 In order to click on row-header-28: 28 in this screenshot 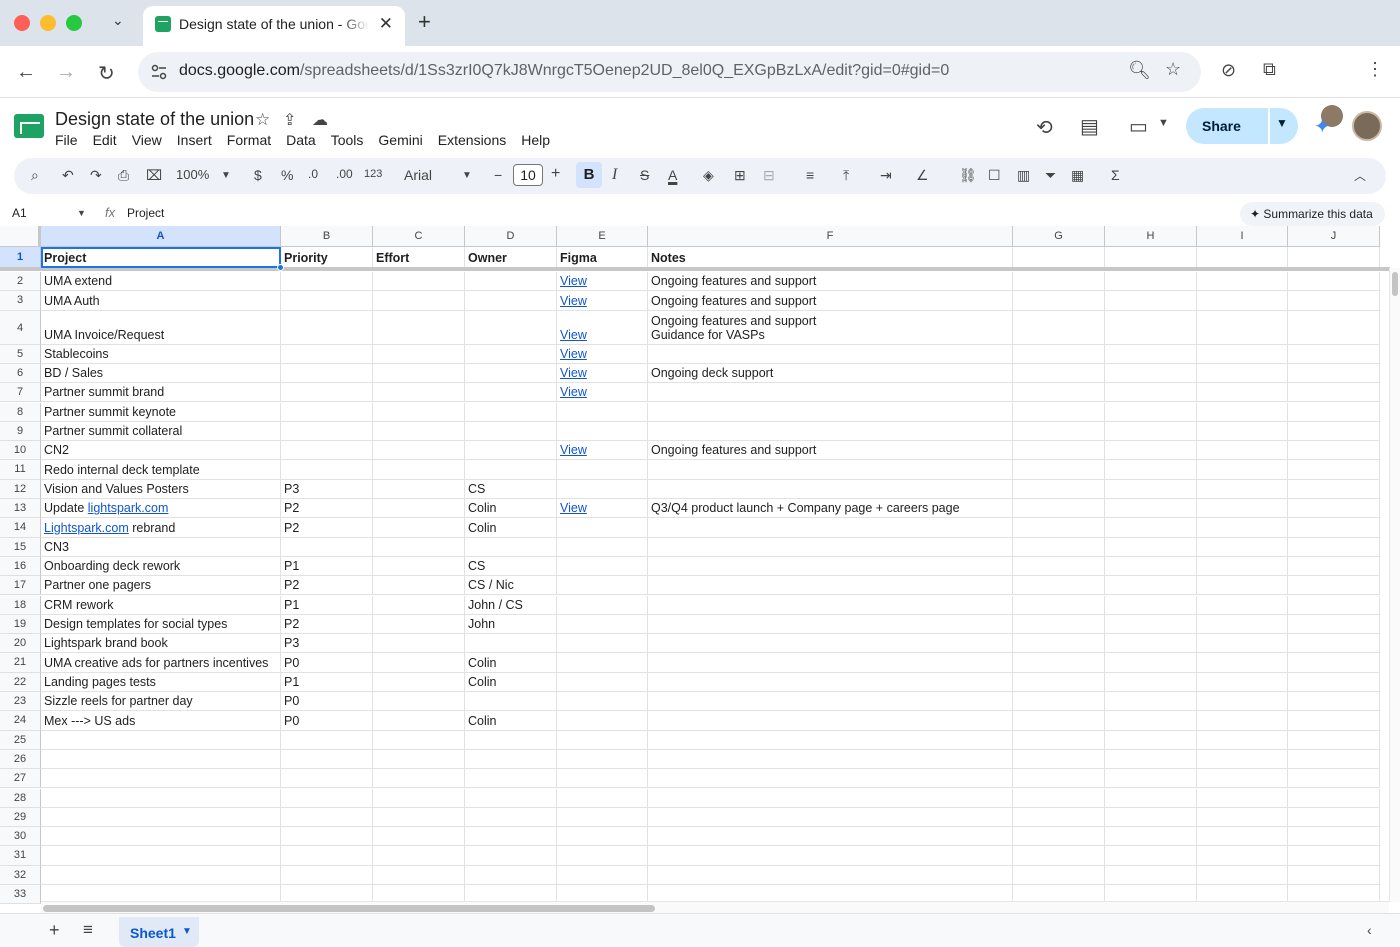, I will do `click(20, 798)`.